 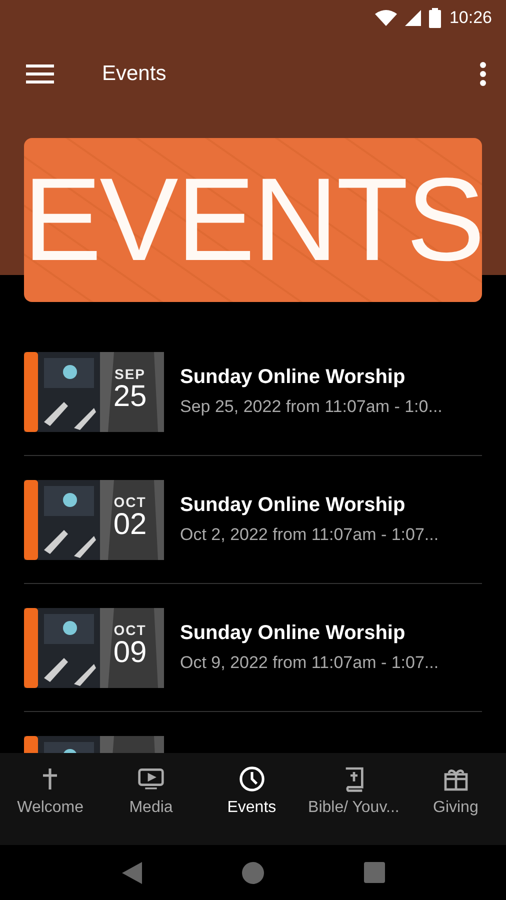 What do you see at coordinates (130, 374) in the screenshot?
I see `event-month: SEP` at bounding box center [130, 374].